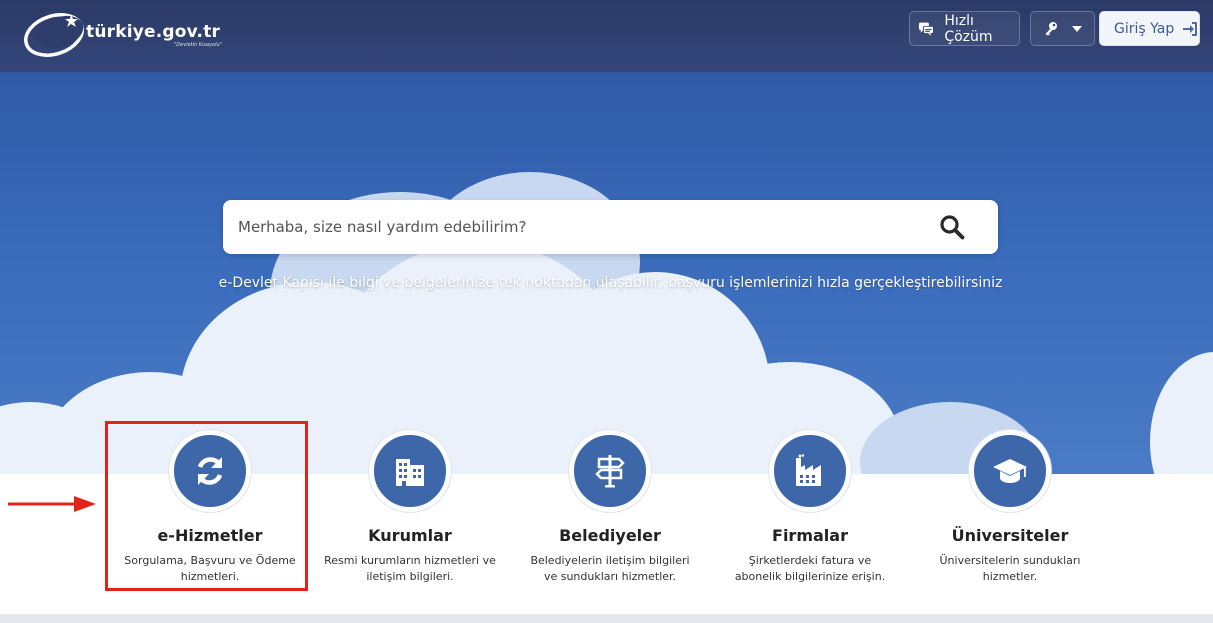 The height and width of the screenshot is (623, 1213). Describe the element at coordinates (968, 28) in the screenshot. I see `hizli-cozum-label: Hızlı Çözüm` at that location.